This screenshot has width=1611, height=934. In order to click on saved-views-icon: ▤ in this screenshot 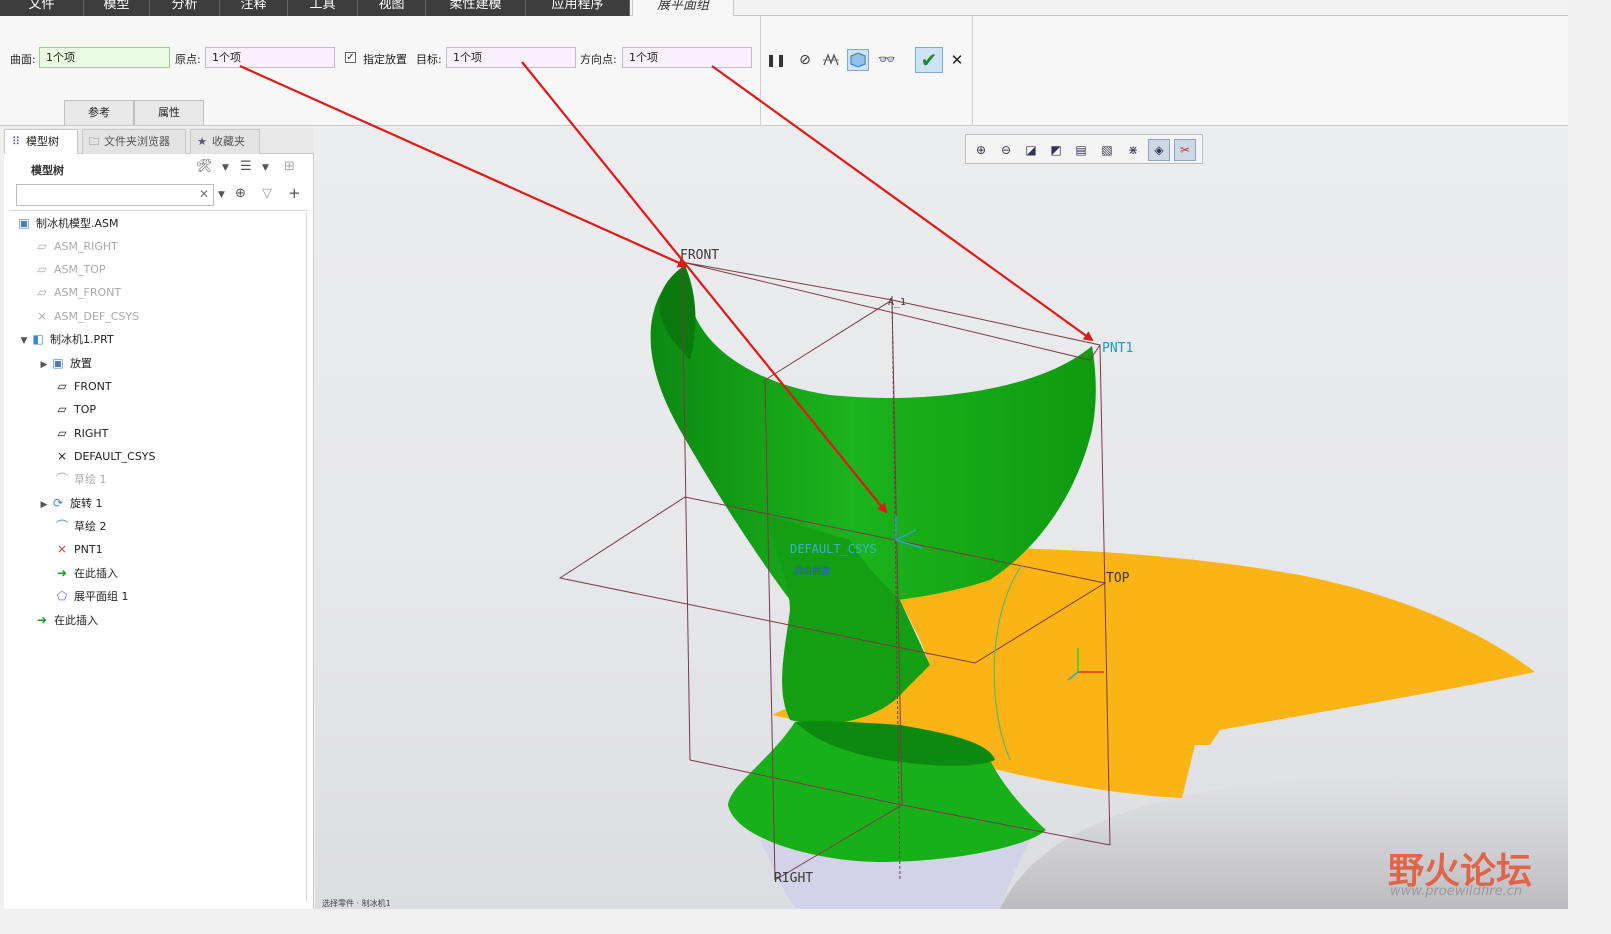, I will do `click(1081, 150)`.